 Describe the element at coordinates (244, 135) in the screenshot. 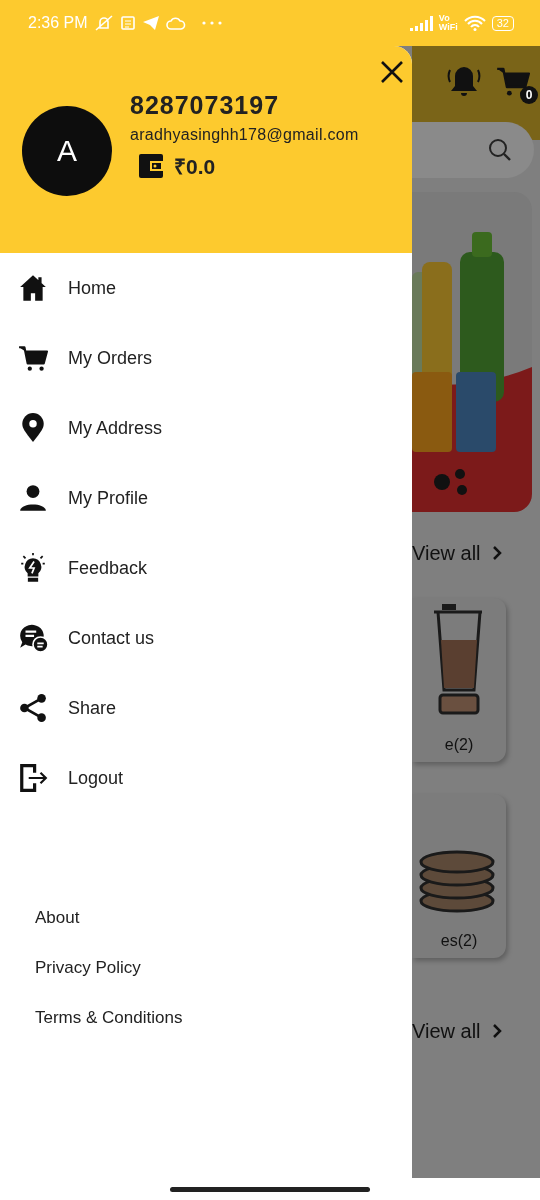

I see `email-address: aradhyasinghh178@gmail.com` at that location.